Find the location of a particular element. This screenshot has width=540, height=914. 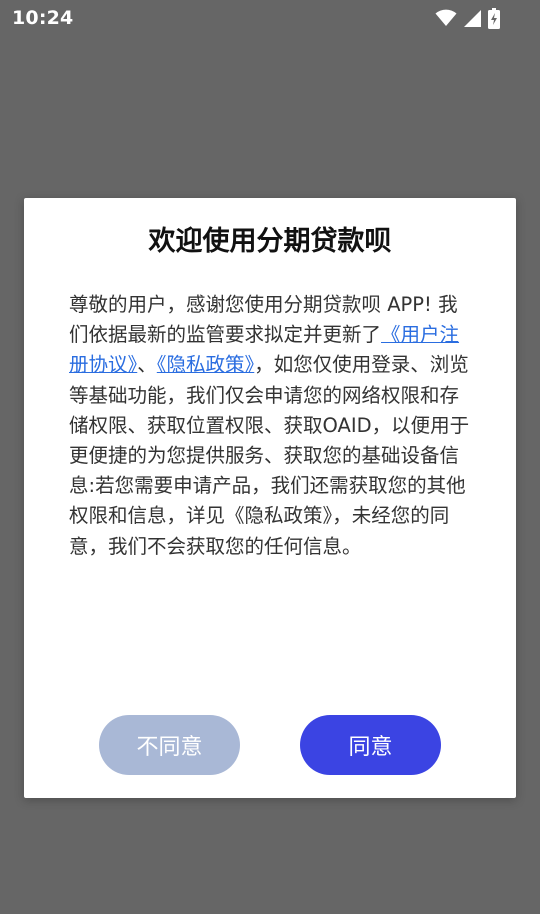

cellular-signal-icon is located at coordinates (472, 18).